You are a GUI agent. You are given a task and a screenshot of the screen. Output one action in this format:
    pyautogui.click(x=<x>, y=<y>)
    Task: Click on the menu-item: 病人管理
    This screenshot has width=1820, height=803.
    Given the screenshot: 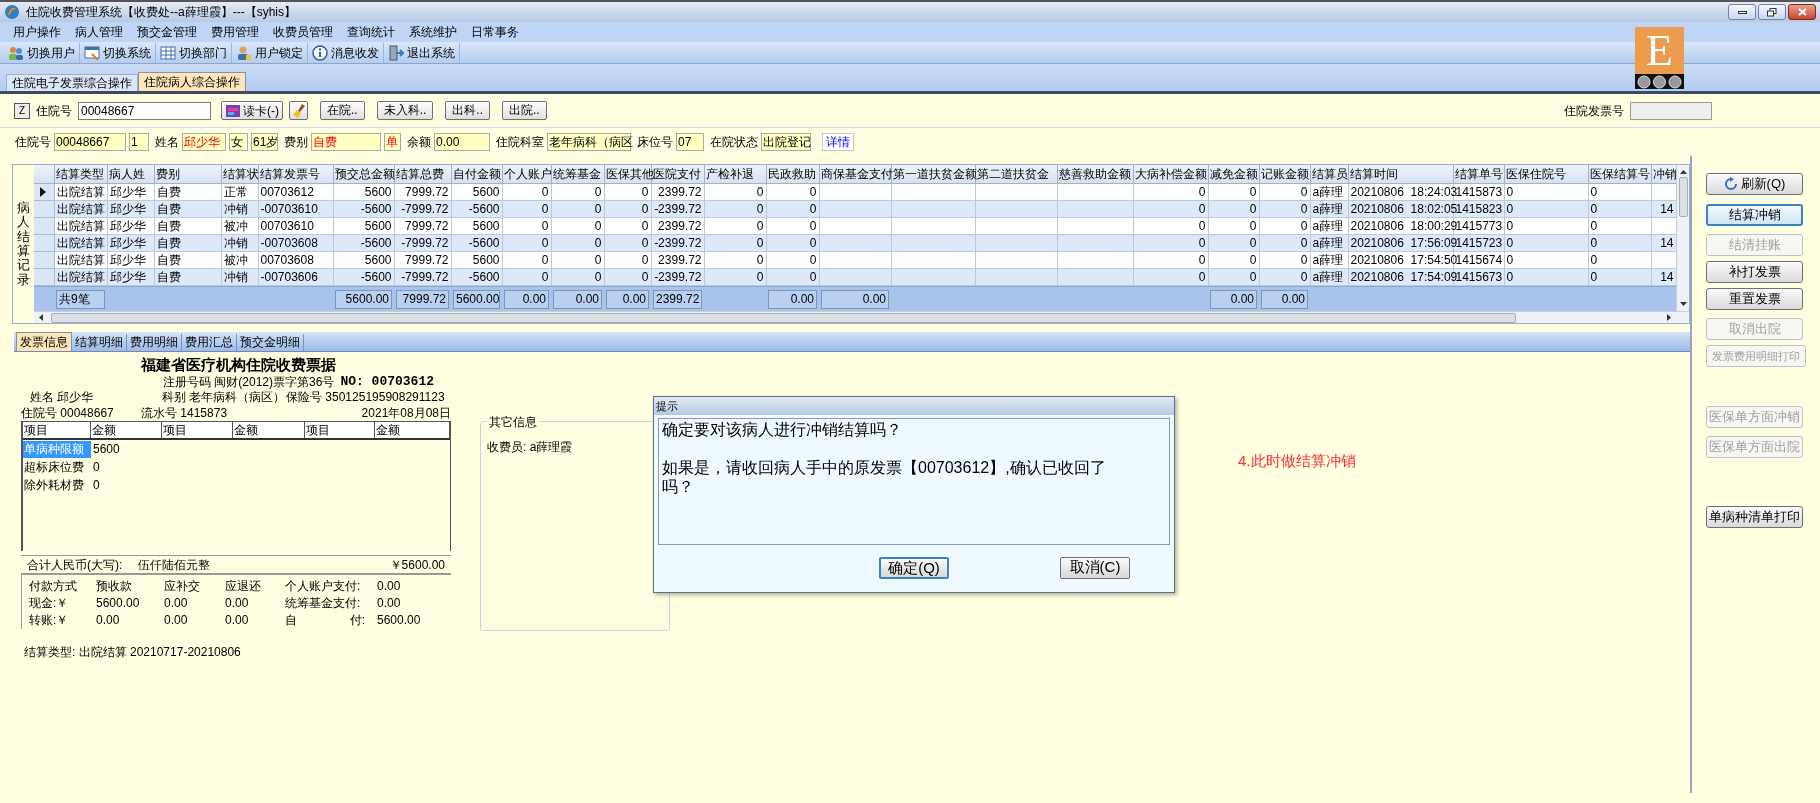 What is the action you would take?
    pyautogui.click(x=99, y=32)
    